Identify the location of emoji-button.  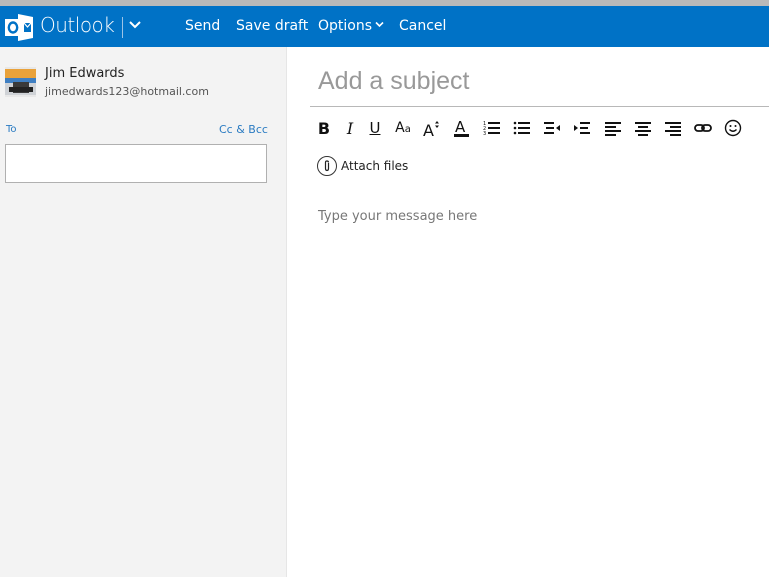
(733, 128).